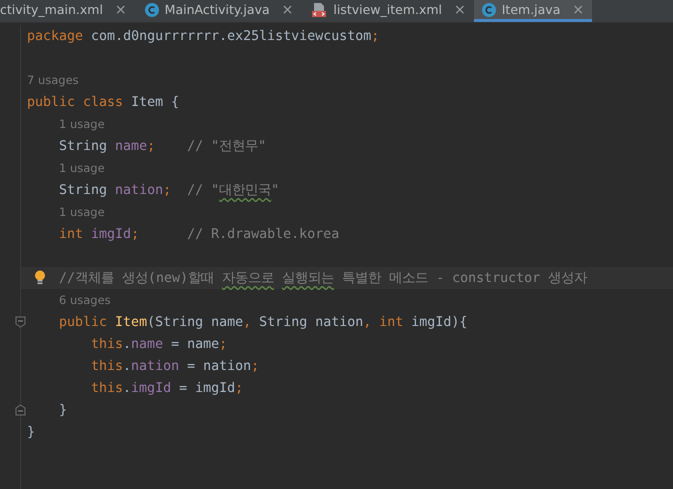  Describe the element at coordinates (159, 344) in the screenshot. I see `code-line: this.name = name;` at that location.